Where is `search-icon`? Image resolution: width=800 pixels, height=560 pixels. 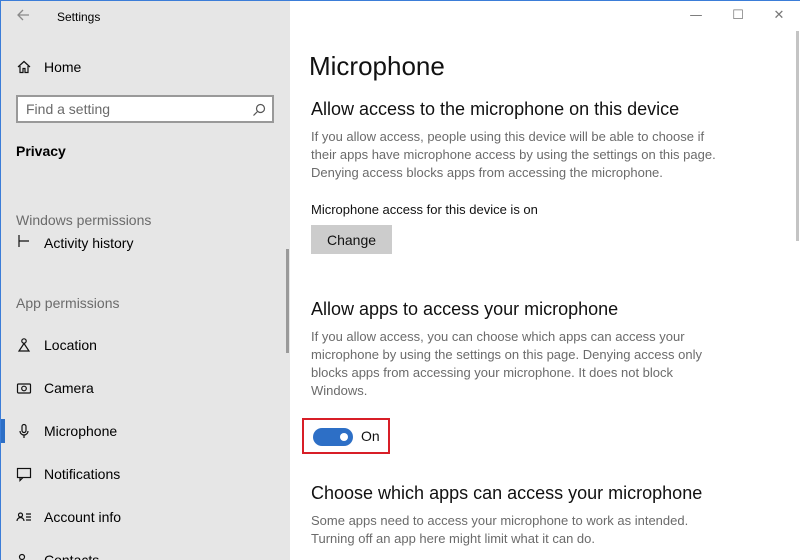
search-icon is located at coordinates (259, 109).